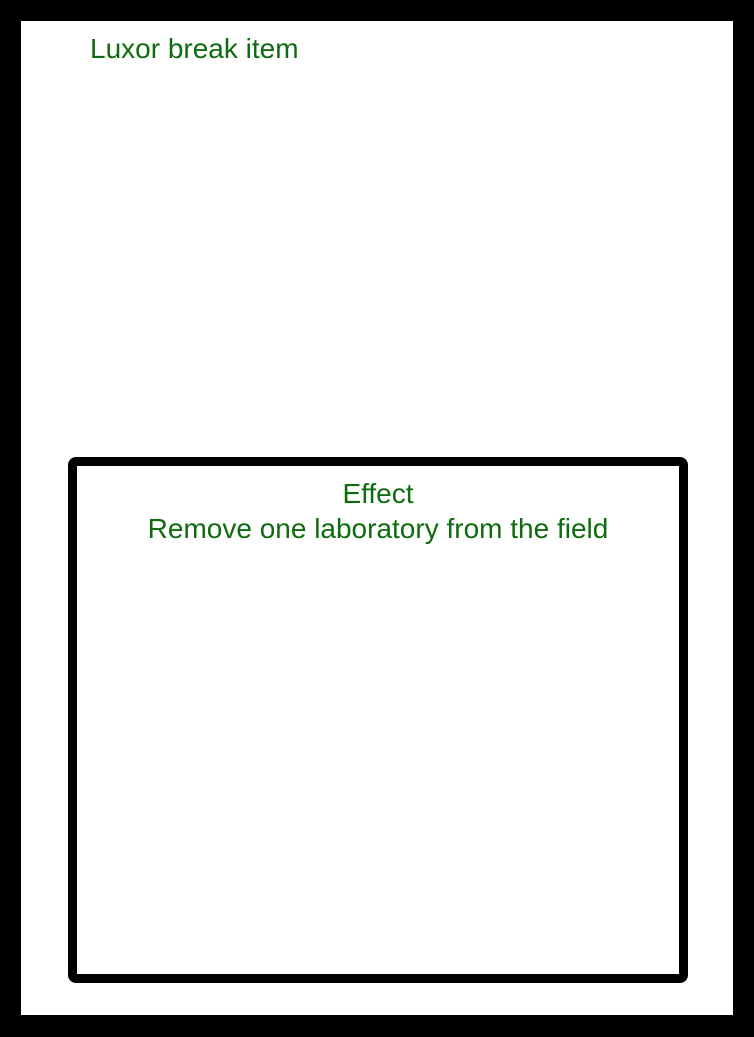 The image size is (754, 1037). I want to click on effect-text: Remove one laboratory from the field, so click(378, 528).